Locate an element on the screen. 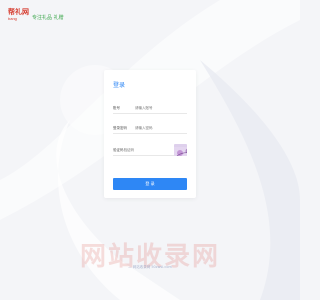 This screenshot has height=300, width=320. password-field: 登录密码 is located at coordinates (150, 128).